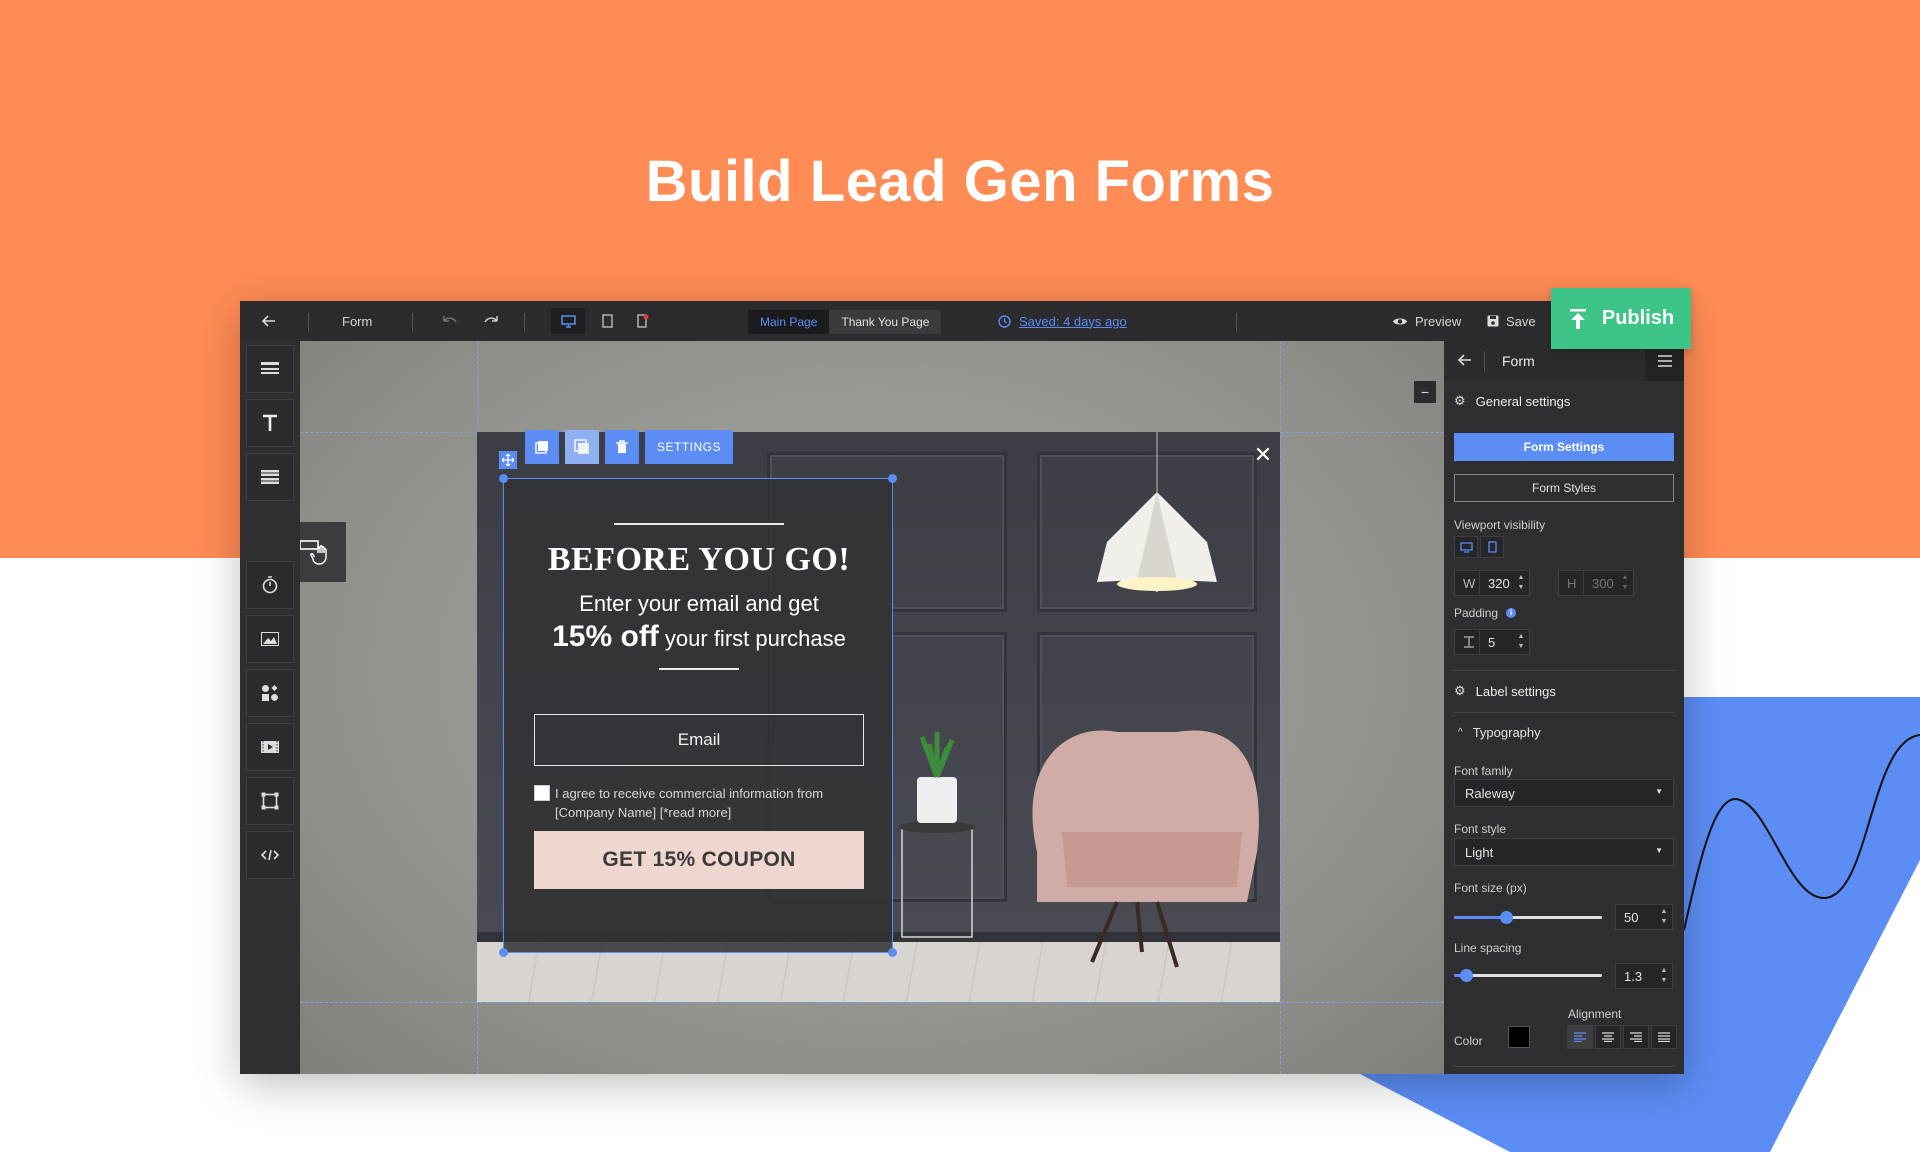  I want to click on width-input: 320 ▲ ▼, so click(1504, 583).